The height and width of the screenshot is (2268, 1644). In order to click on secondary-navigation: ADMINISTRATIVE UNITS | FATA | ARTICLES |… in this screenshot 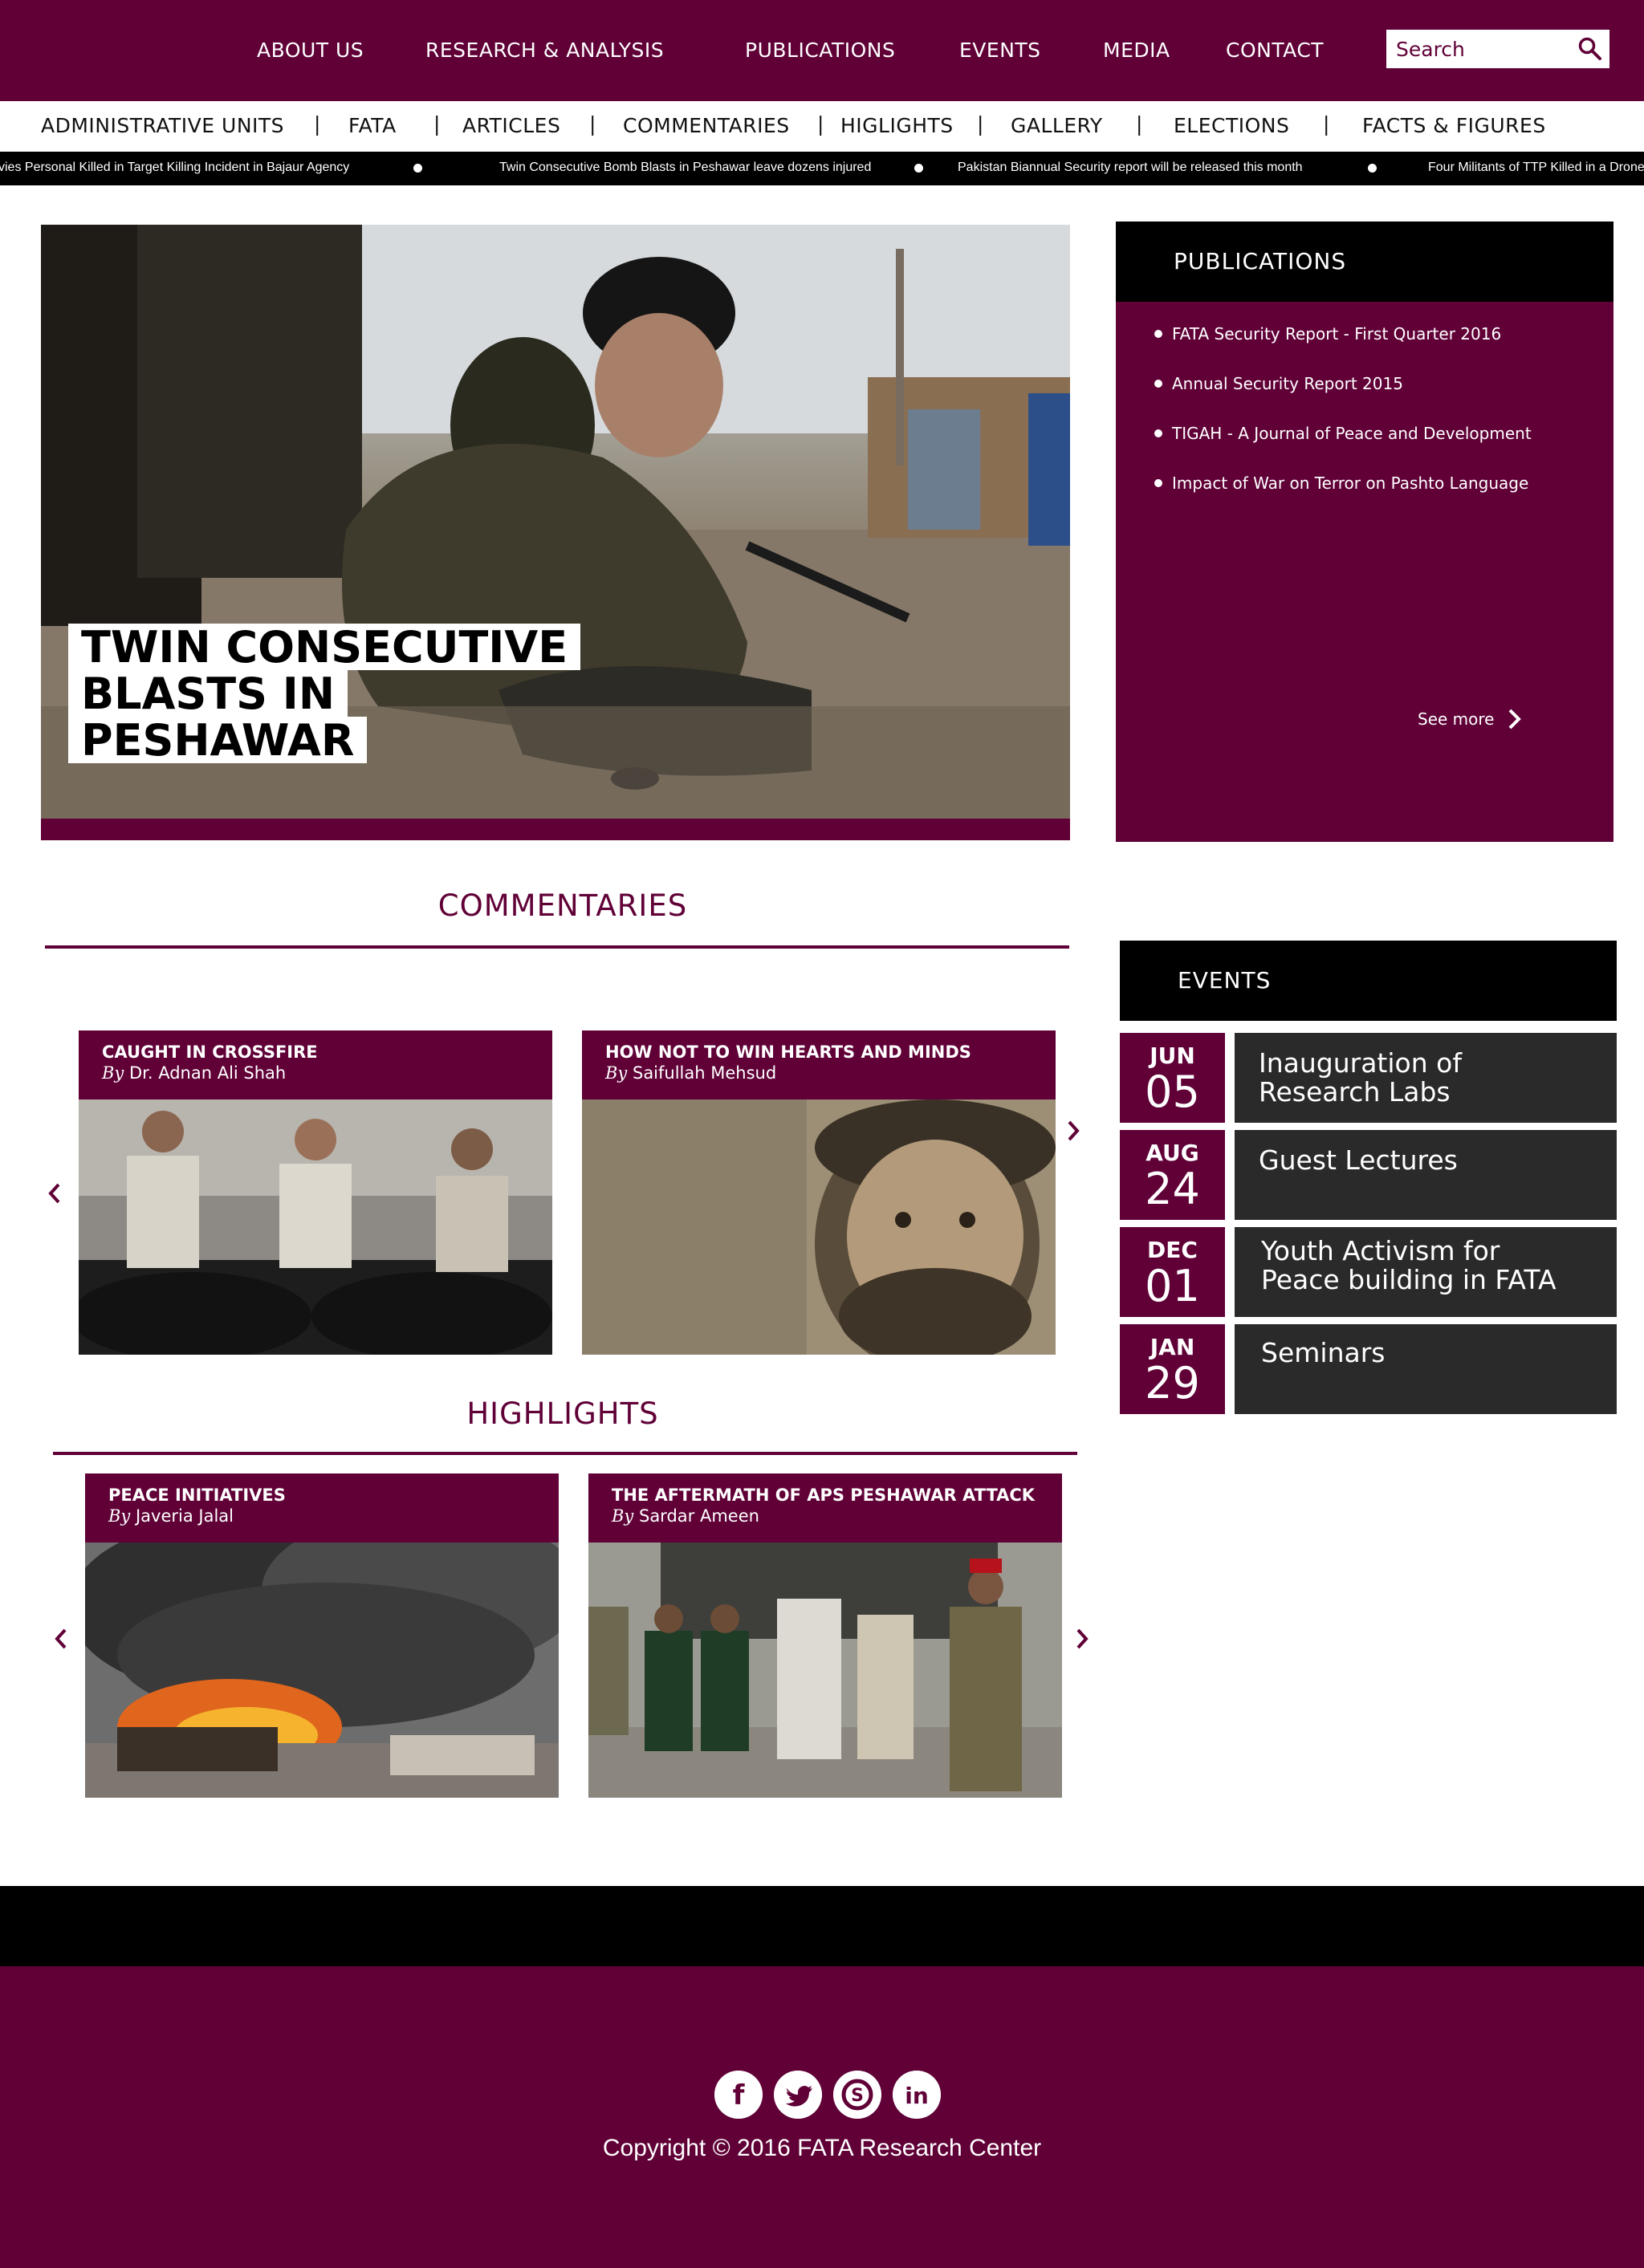, I will do `click(822, 127)`.